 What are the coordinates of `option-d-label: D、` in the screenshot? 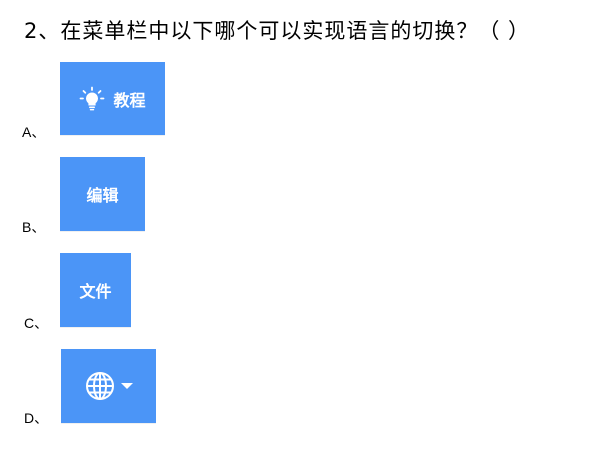 It's located at (36, 418).